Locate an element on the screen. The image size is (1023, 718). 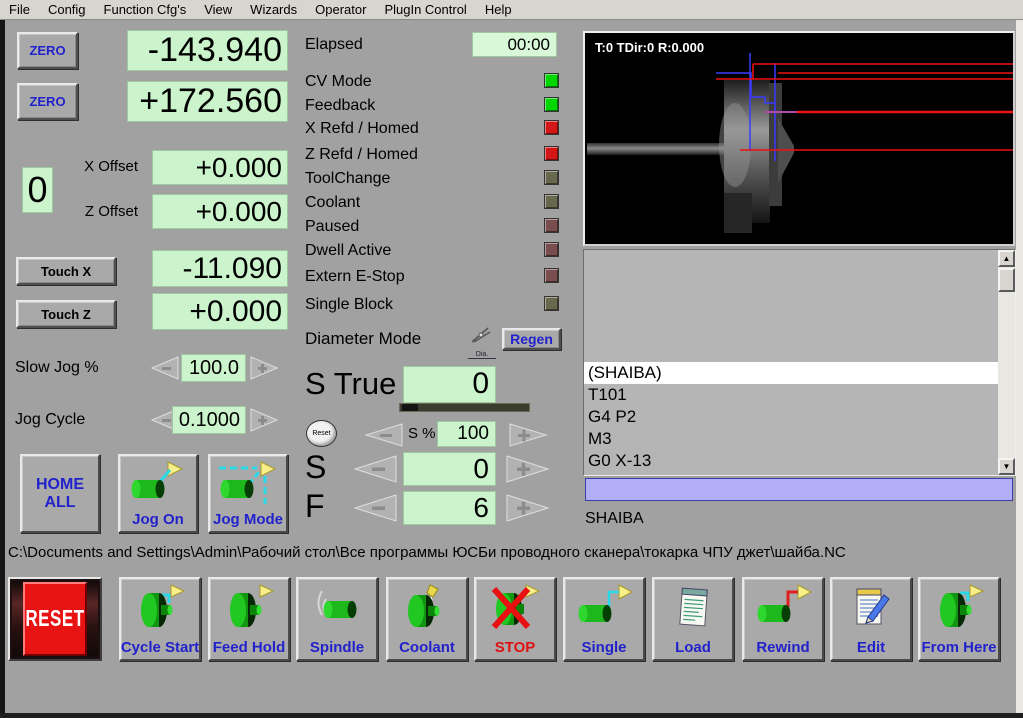
rewind-label: Rewind is located at coordinates (783, 647).